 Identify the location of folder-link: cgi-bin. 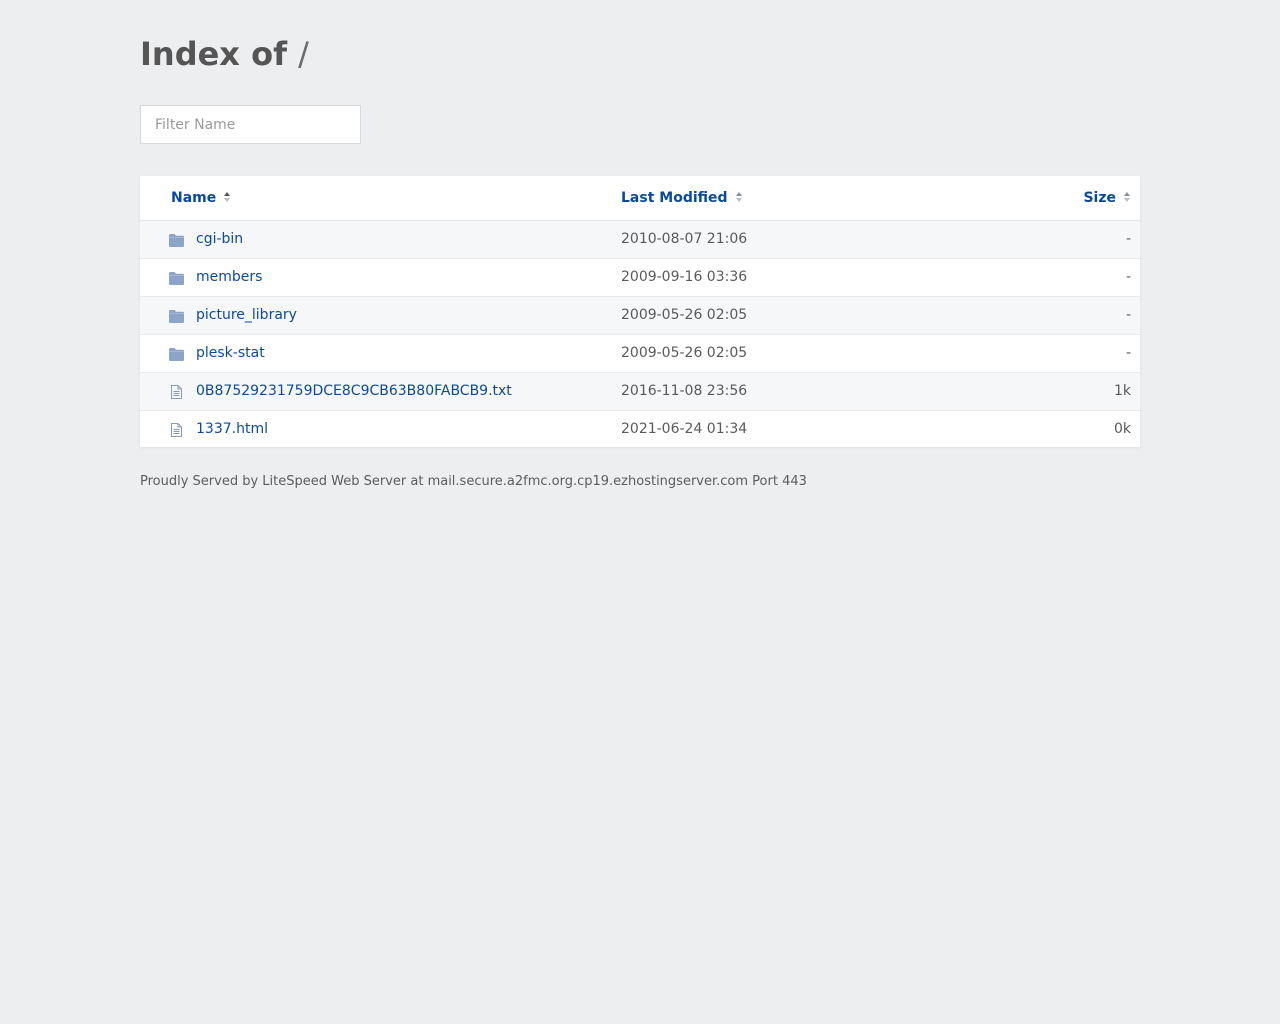
(219, 239).